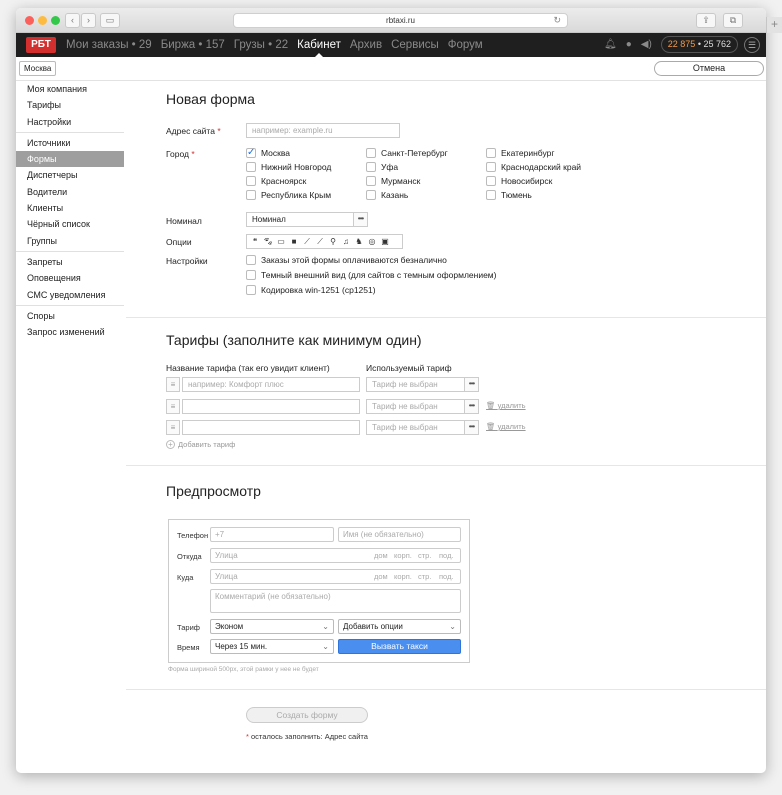  What do you see at coordinates (29, 20) in the screenshot?
I see `close-window-button` at bounding box center [29, 20].